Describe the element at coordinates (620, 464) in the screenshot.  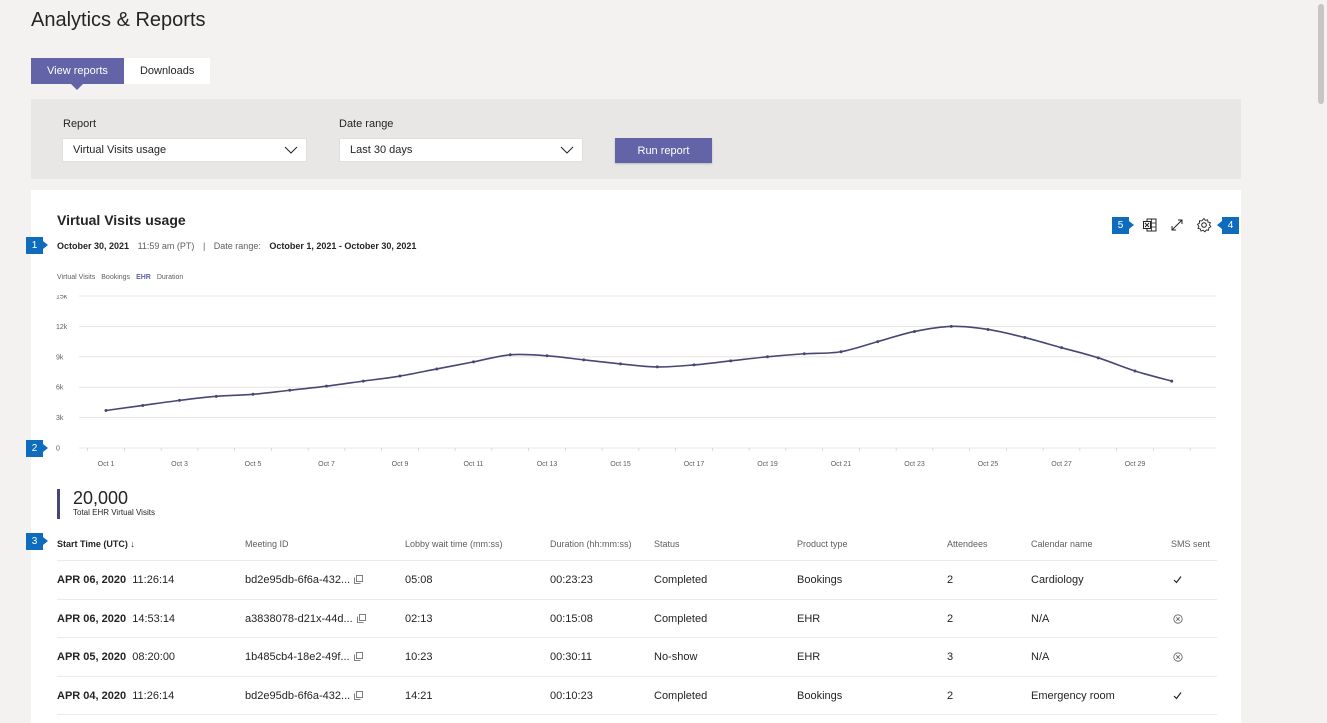
I see `x-tick-label: Oct 15` at that location.